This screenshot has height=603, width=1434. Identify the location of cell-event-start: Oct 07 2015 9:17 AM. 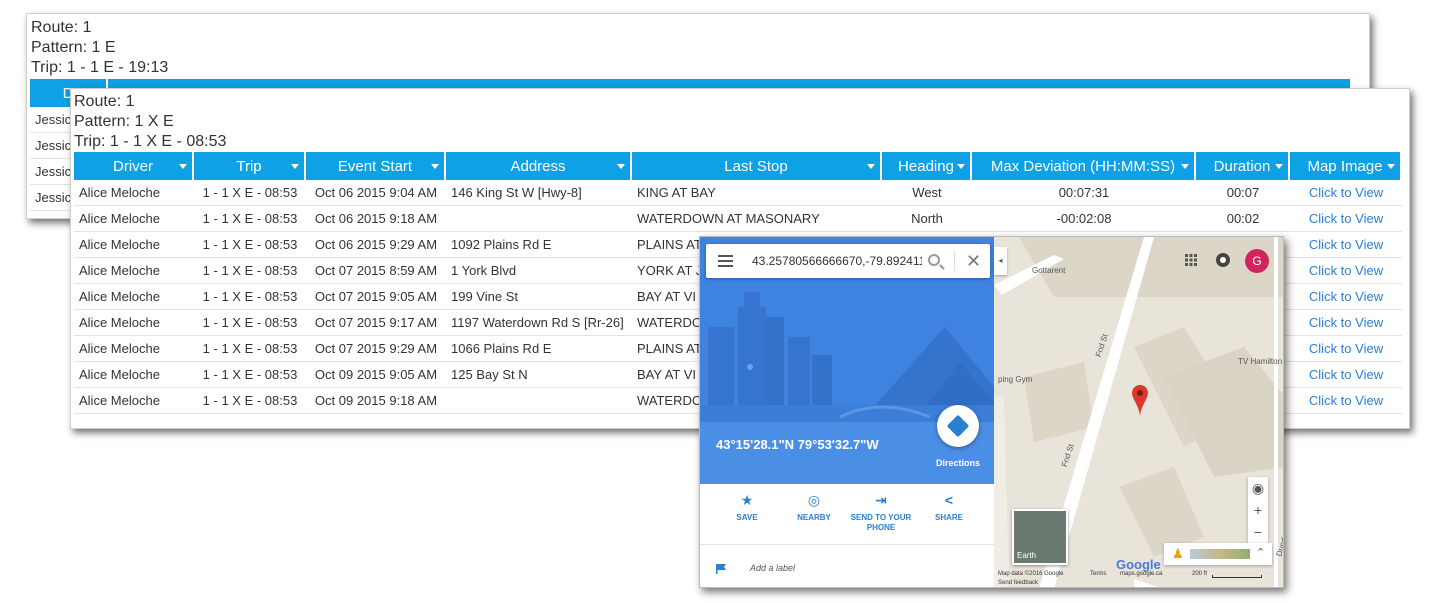
(376, 323).